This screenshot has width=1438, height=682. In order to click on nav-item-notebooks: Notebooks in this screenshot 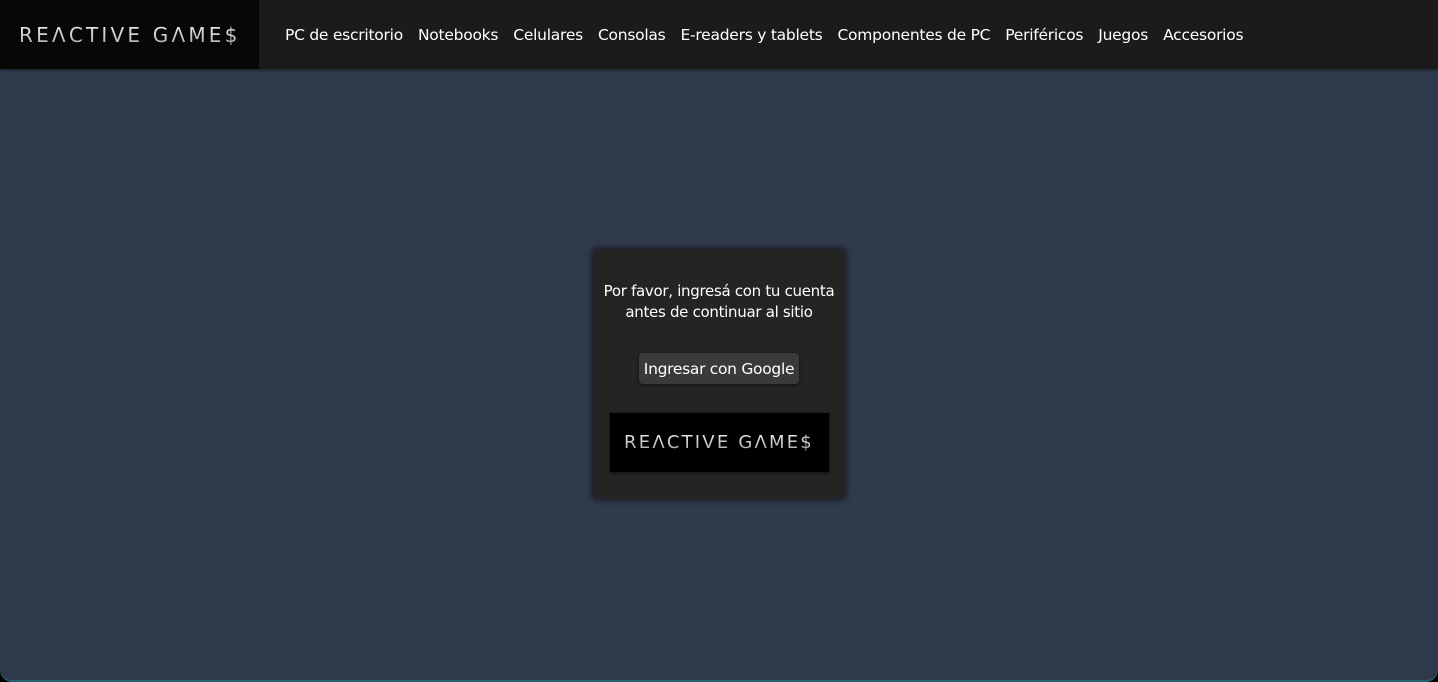, I will do `click(458, 35)`.